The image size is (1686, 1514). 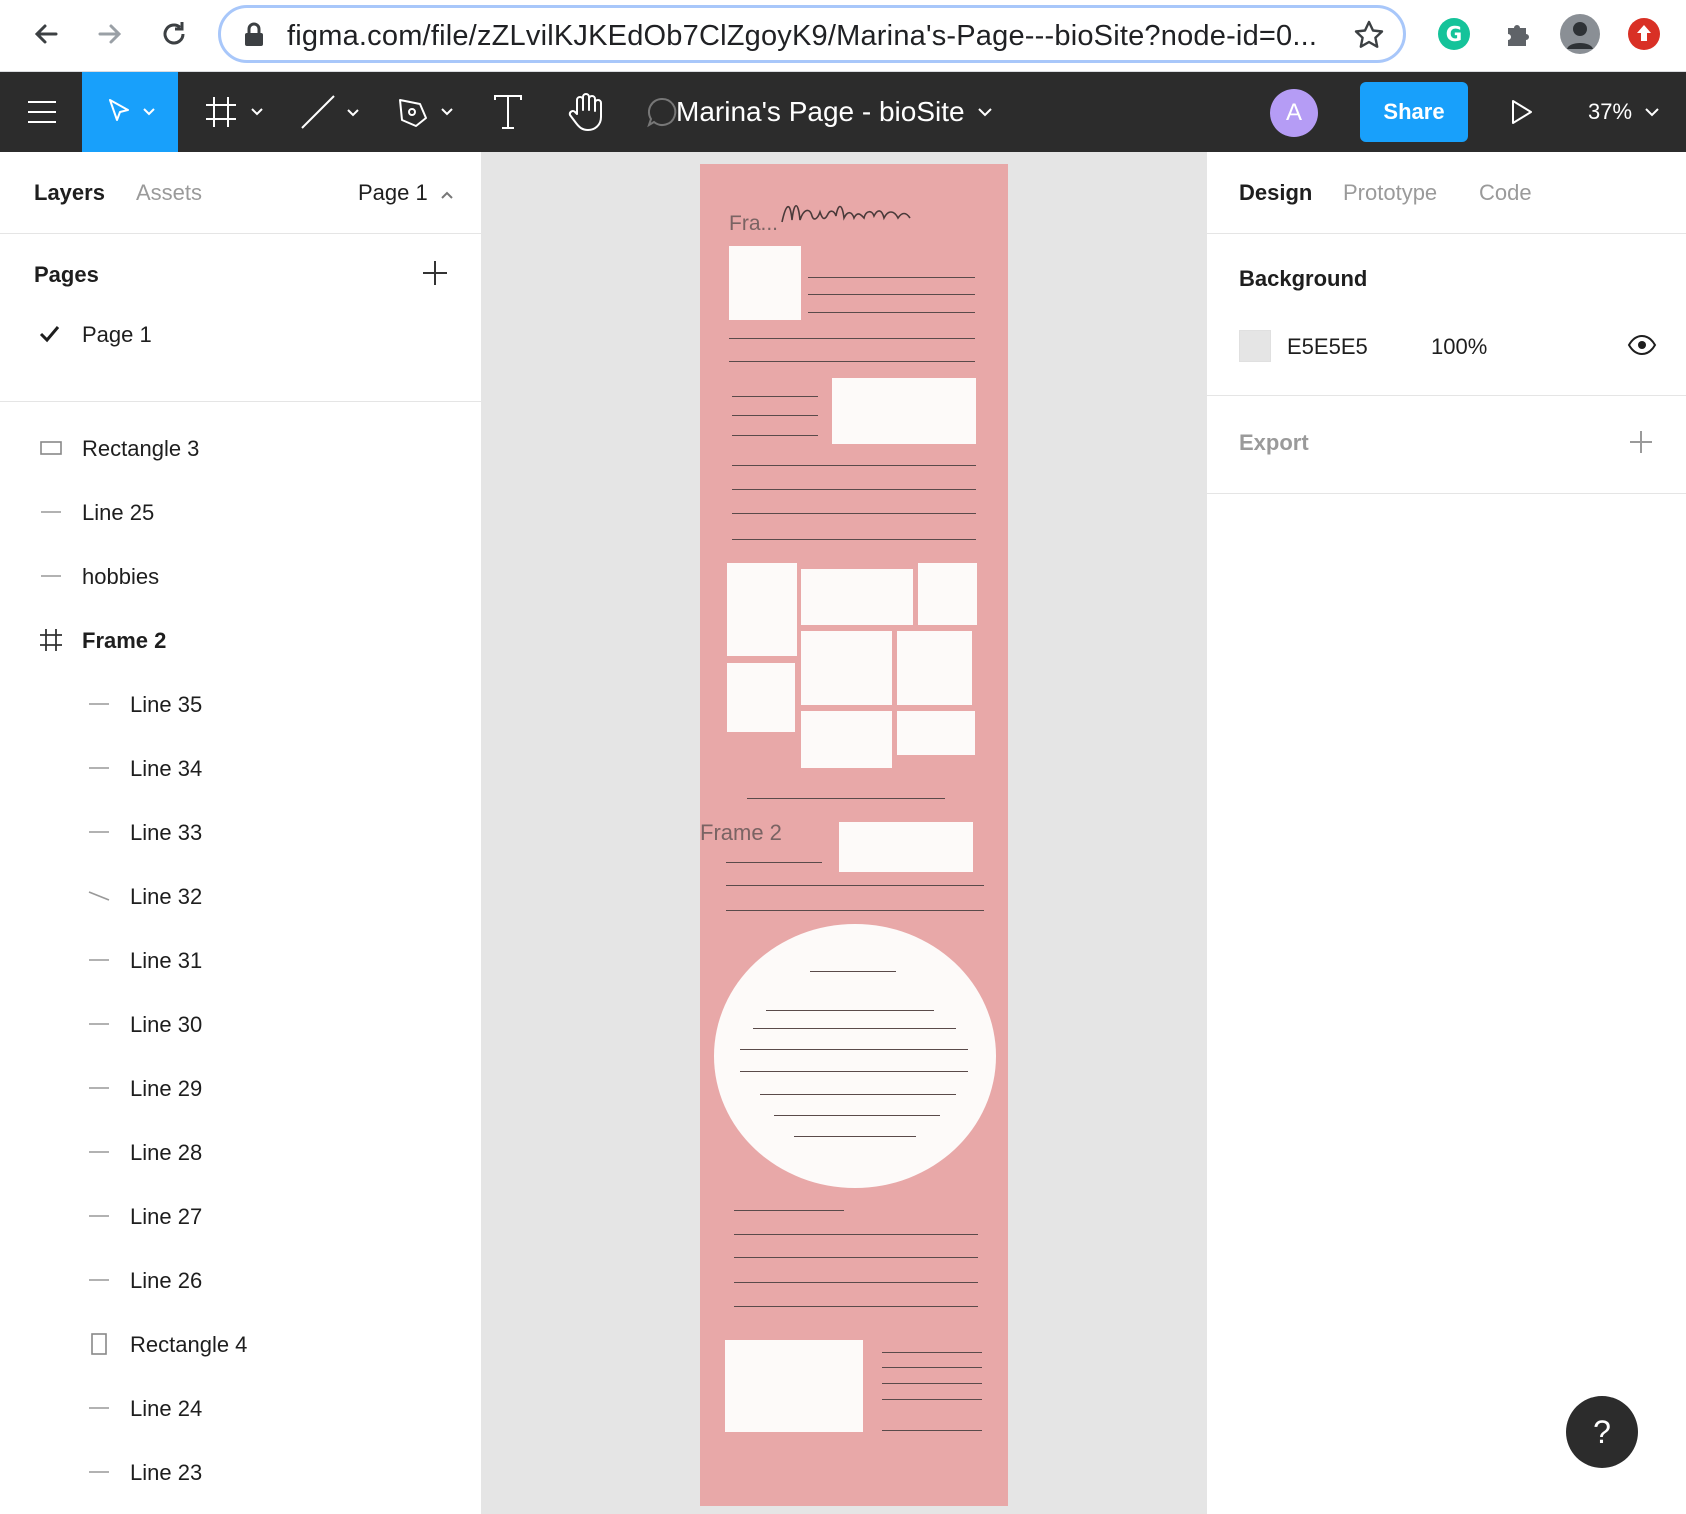 What do you see at coordinates (174, 34) in the screenshot?
I see `reload-icon` at bounding box center [174, 34].